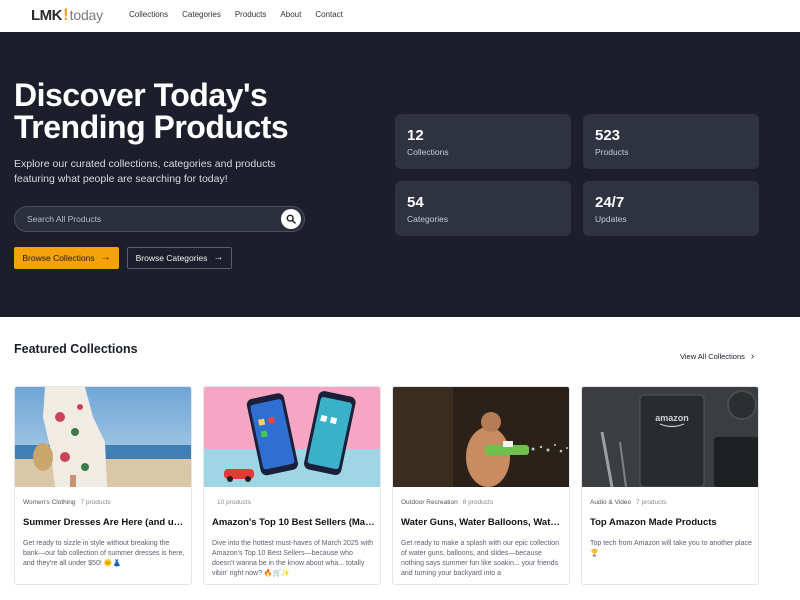 This screenshot has width=800, height=600. Describe the element at coordinates (671, 208) in the screenshot. I see `stat-card-updates: 24/7 Updates` at that location.